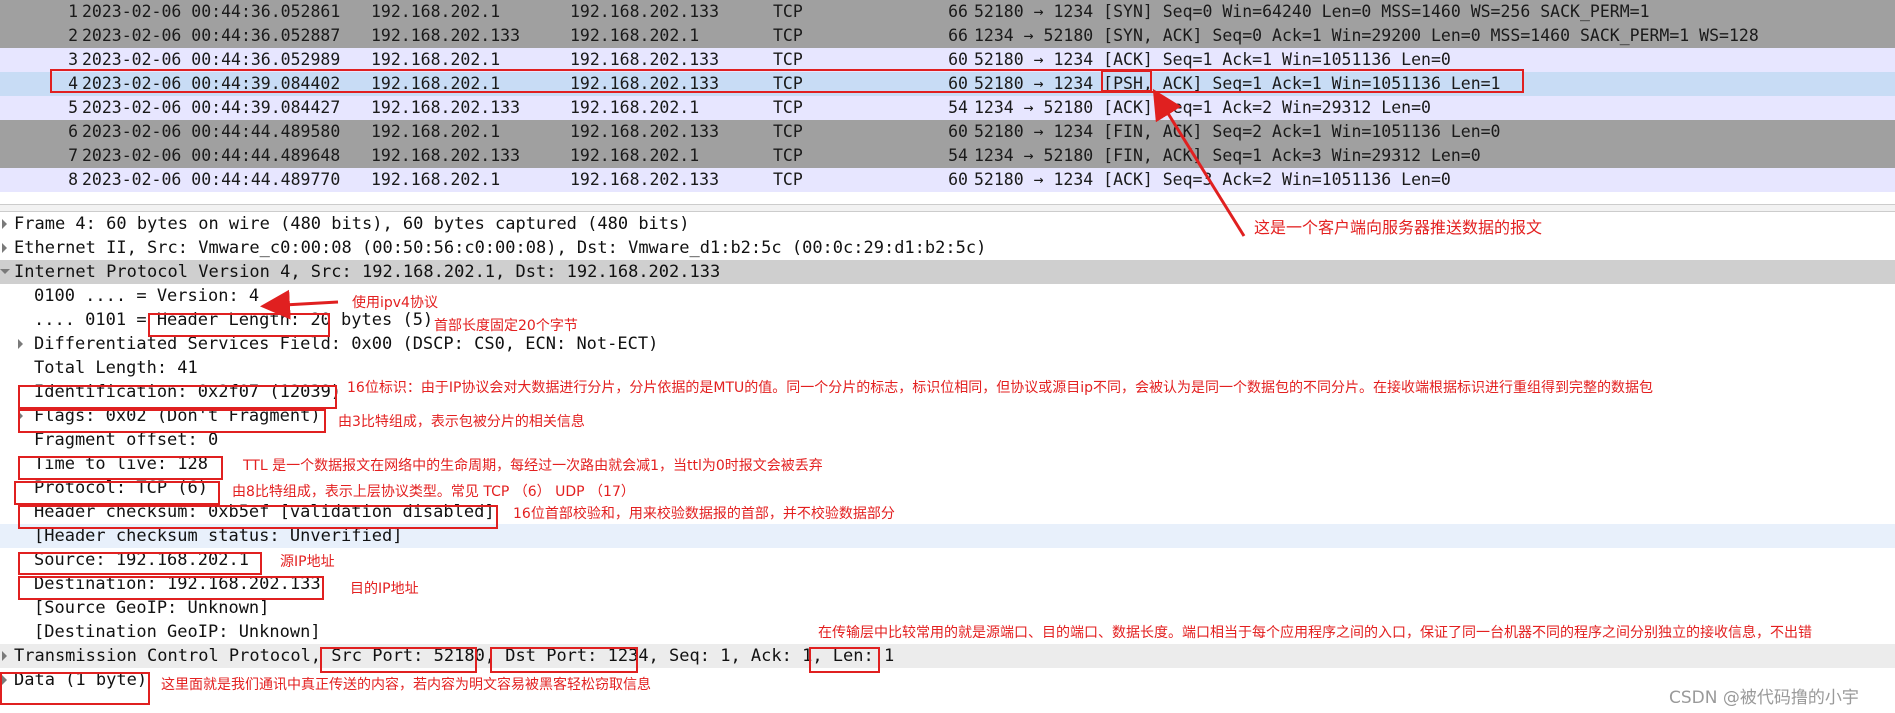 Image resolution: width=1895 pixels, height=713 pixels. Describe the element at coordinates (239, 325) in the screenshot. I see `highlight-header-length` at that location.